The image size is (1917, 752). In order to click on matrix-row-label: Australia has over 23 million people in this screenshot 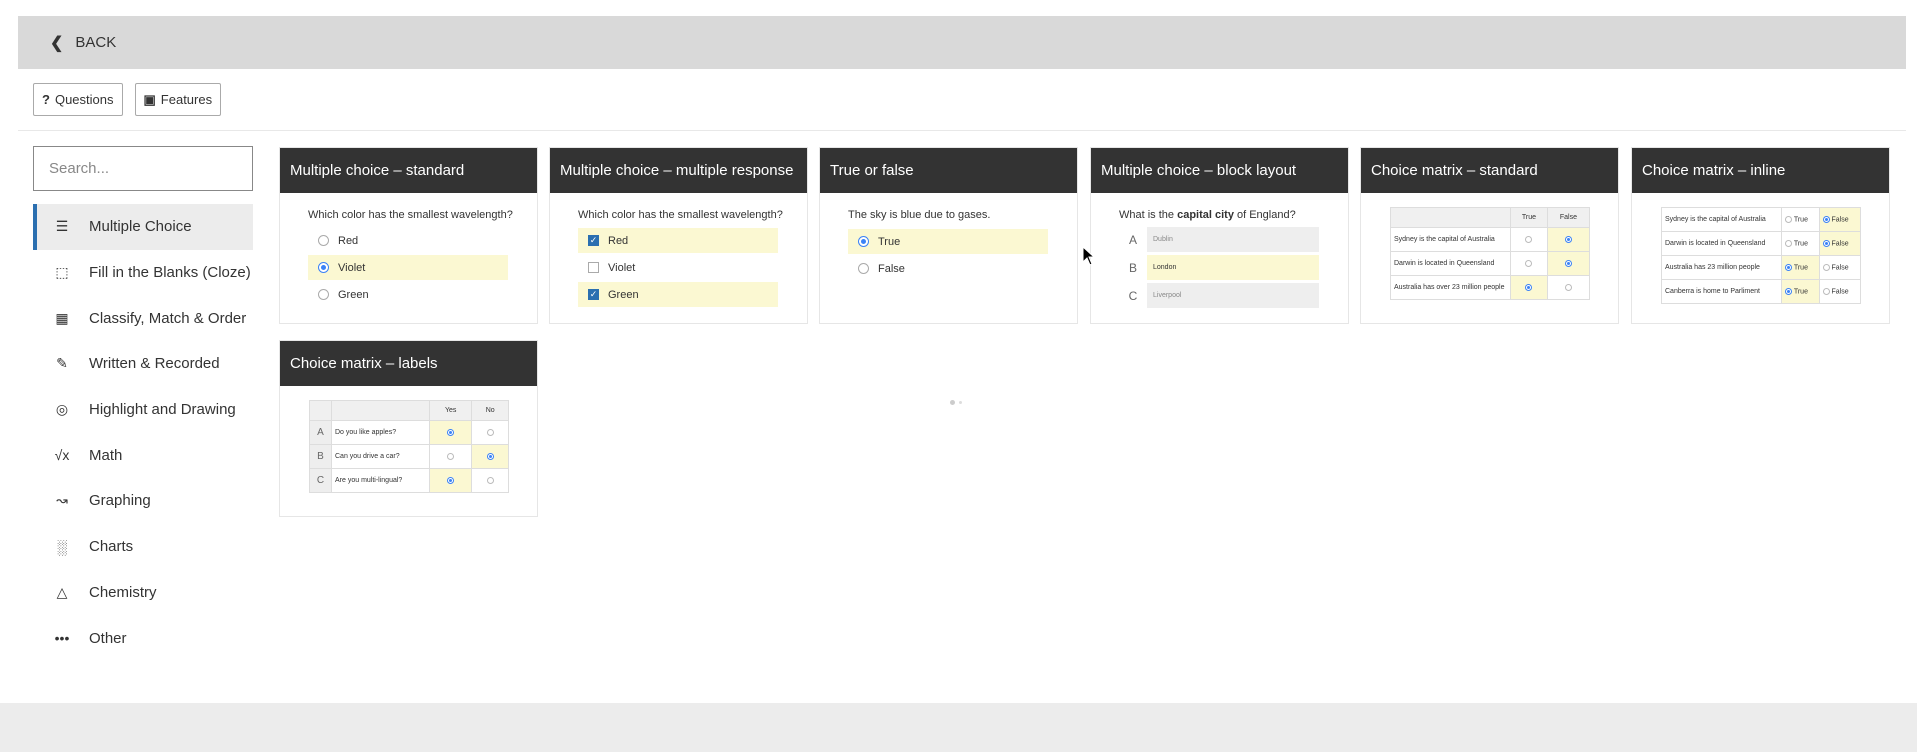, I will do `click(1450, 287)`.